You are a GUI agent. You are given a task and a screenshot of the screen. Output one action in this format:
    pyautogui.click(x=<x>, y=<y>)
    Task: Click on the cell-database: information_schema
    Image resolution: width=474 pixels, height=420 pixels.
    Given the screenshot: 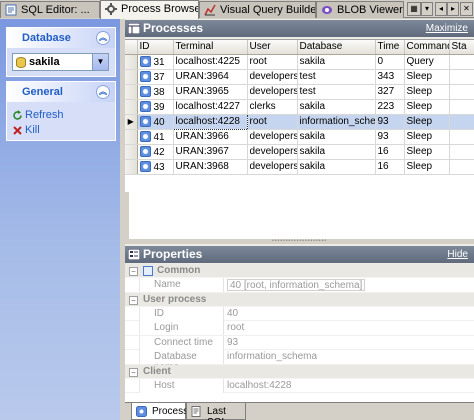 What is the action you would take?
    pyautogui.click(x=336, y=122)
    